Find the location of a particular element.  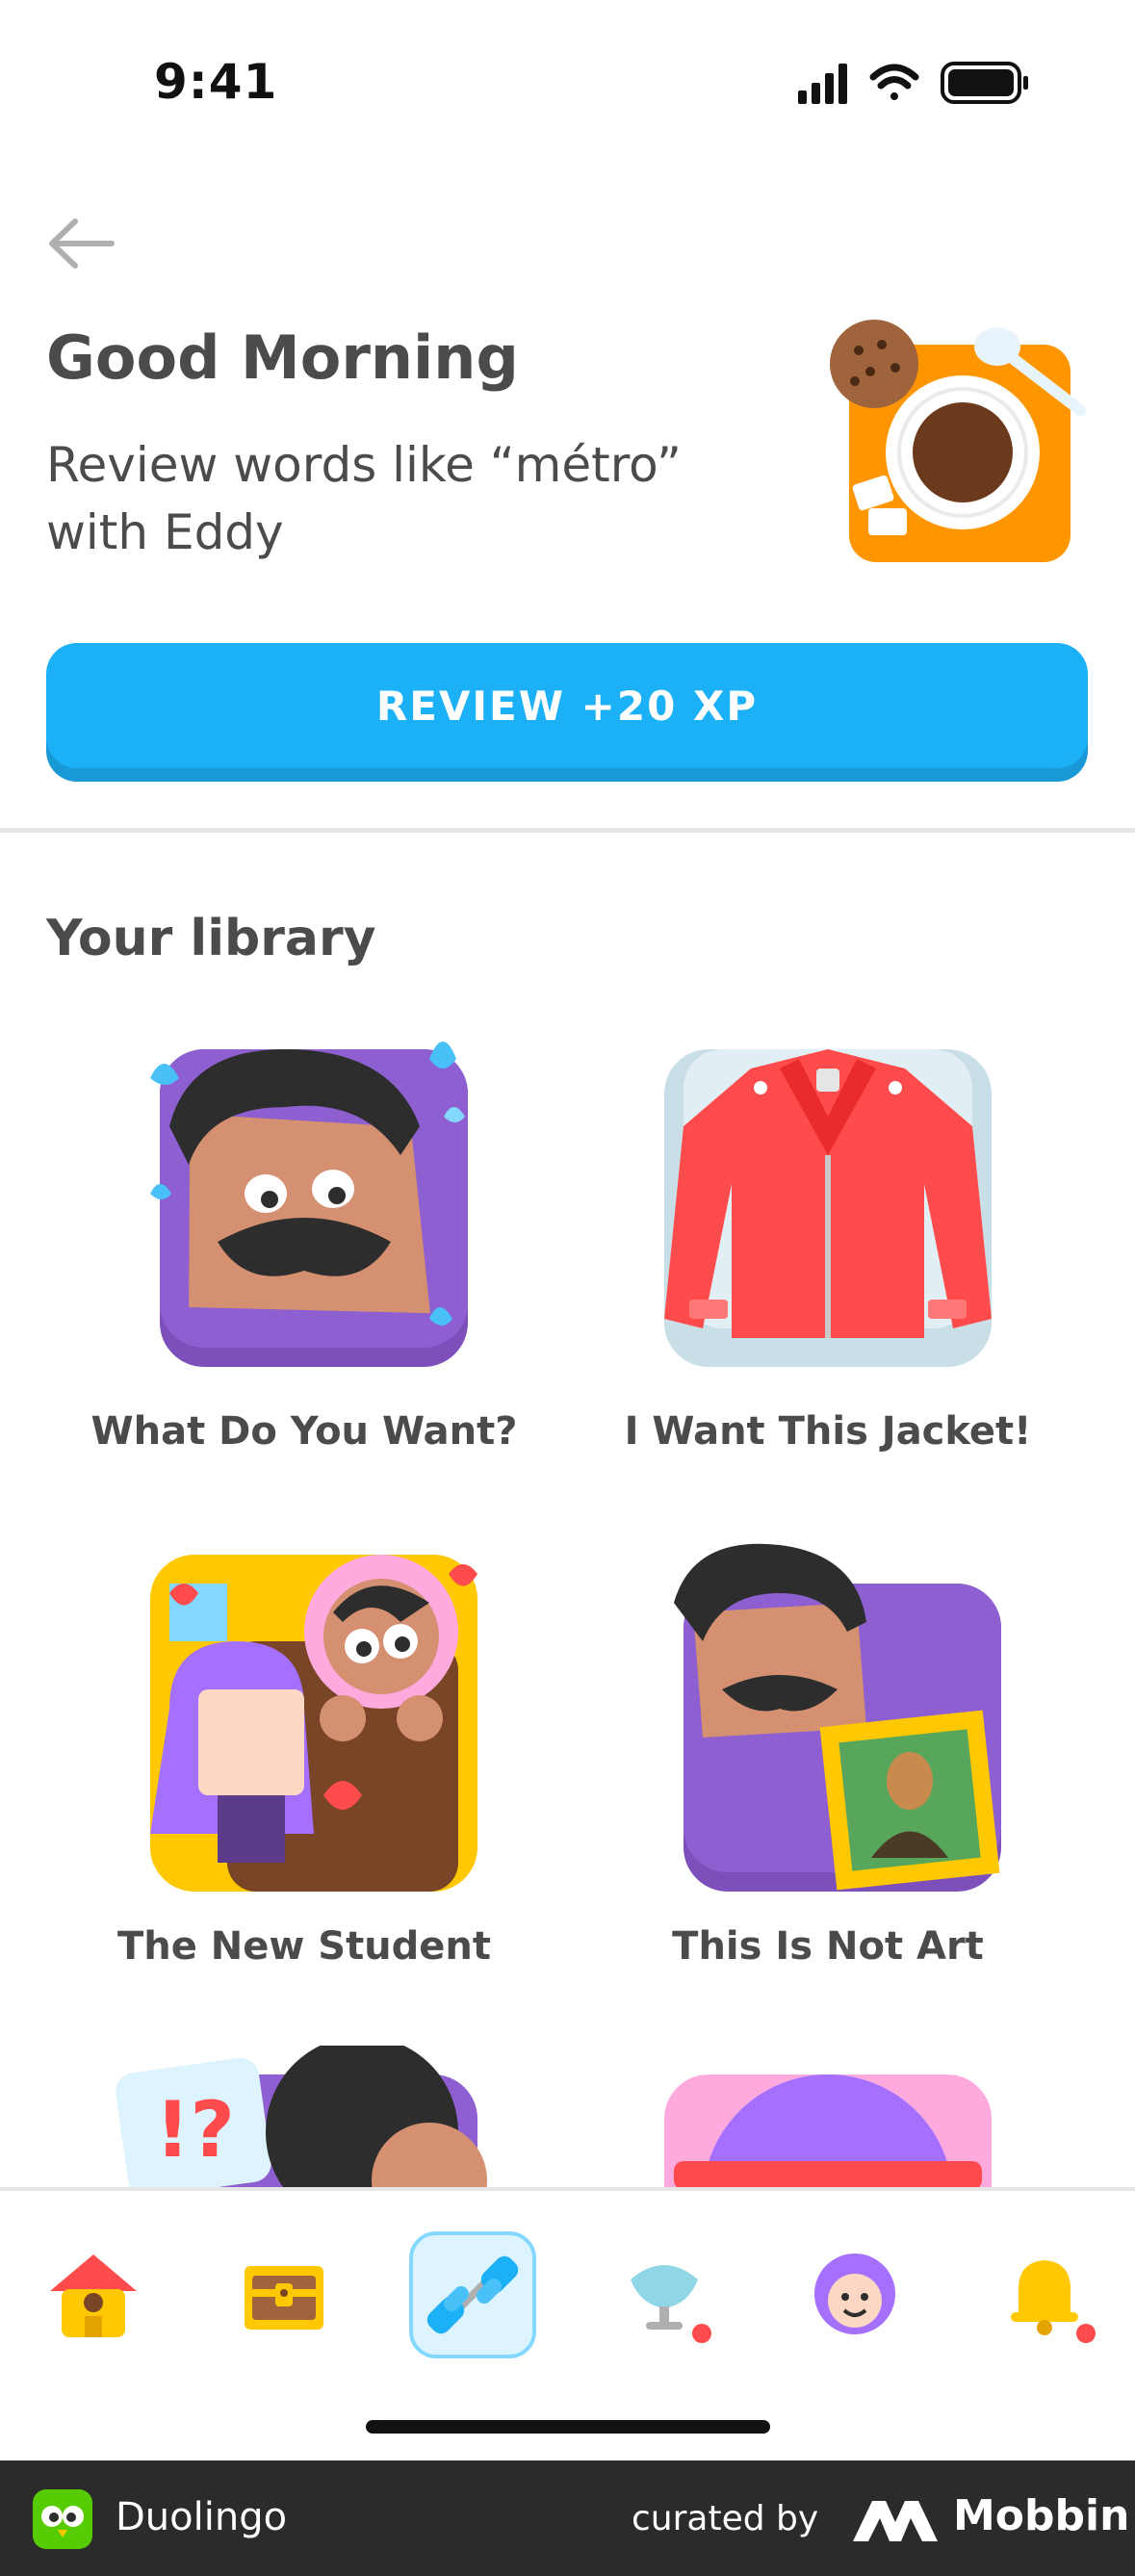

story-card-the-new-student: The New Student is located at coordinates (304, 1747).